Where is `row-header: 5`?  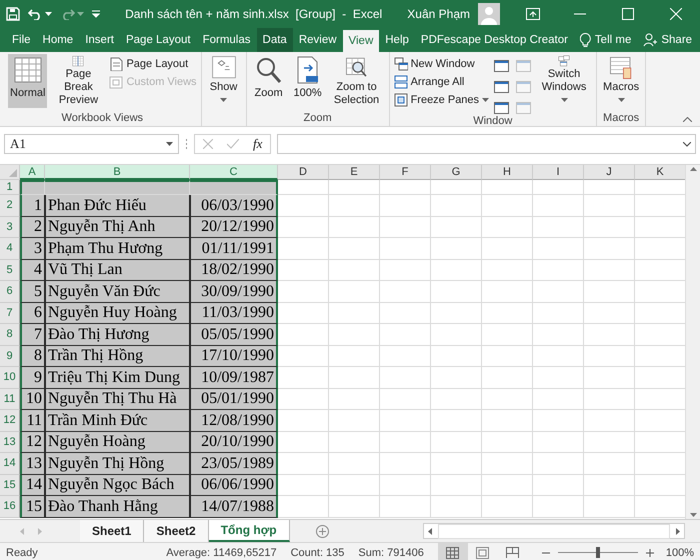 row-header: 5 is located at coordinates (10, 270).